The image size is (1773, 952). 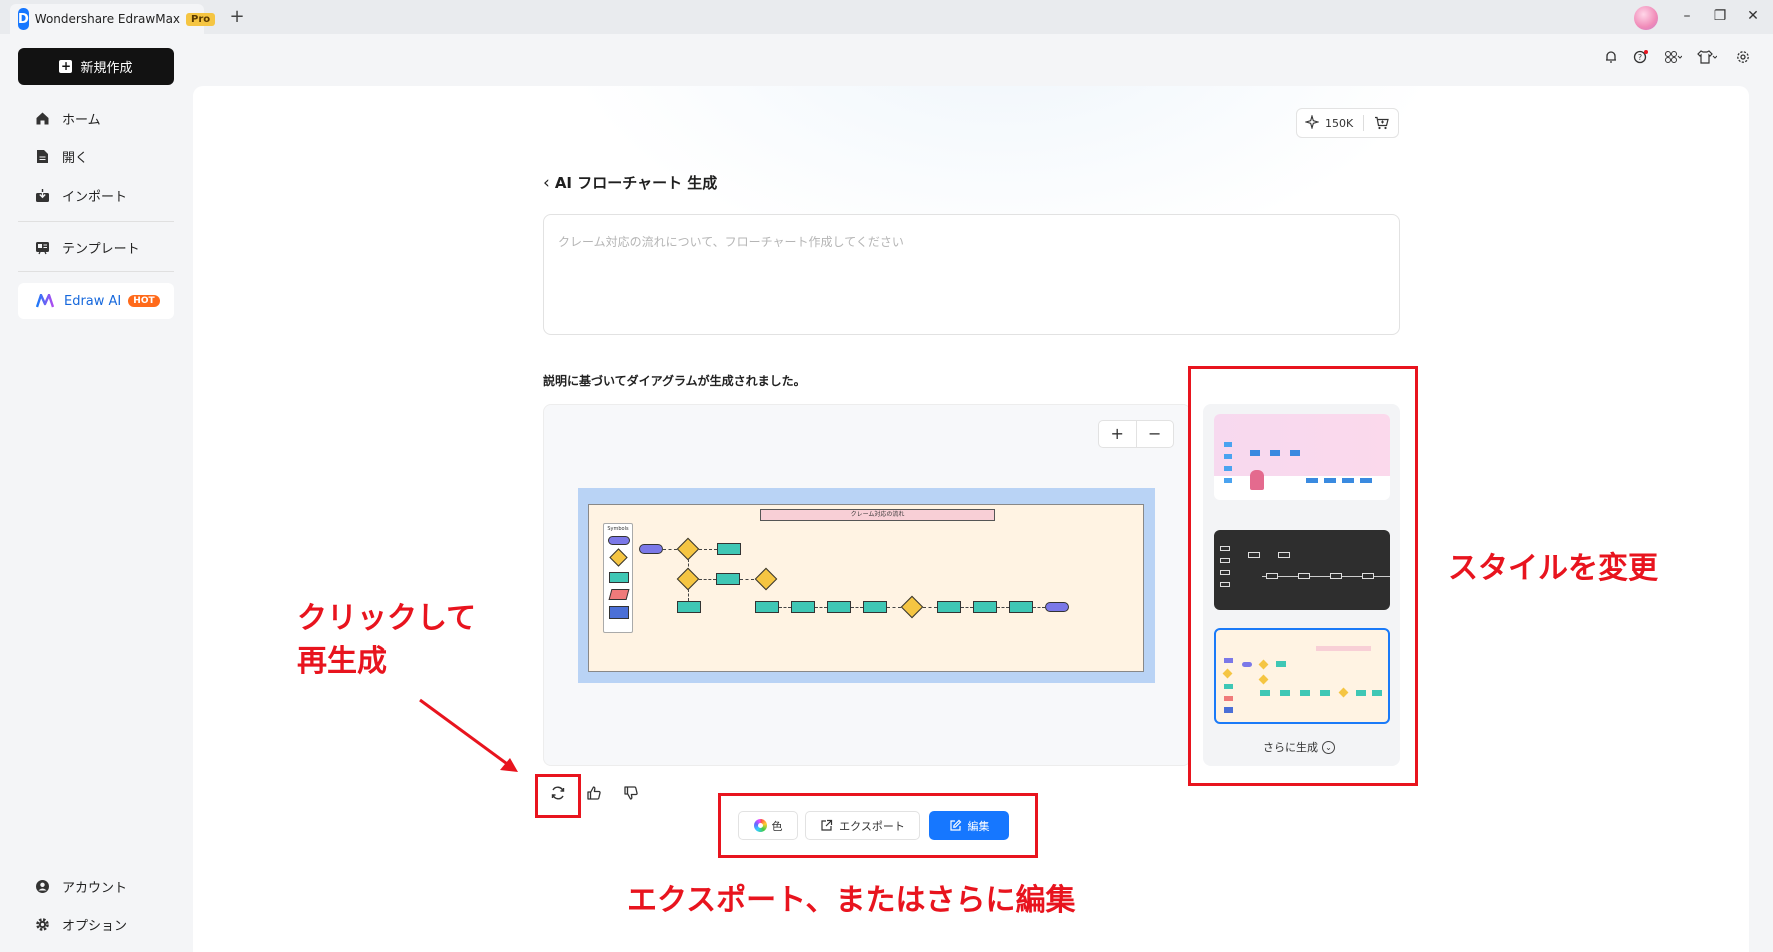 I want to click on sidebar-item-label: オプション, so click(x=95, y=926).